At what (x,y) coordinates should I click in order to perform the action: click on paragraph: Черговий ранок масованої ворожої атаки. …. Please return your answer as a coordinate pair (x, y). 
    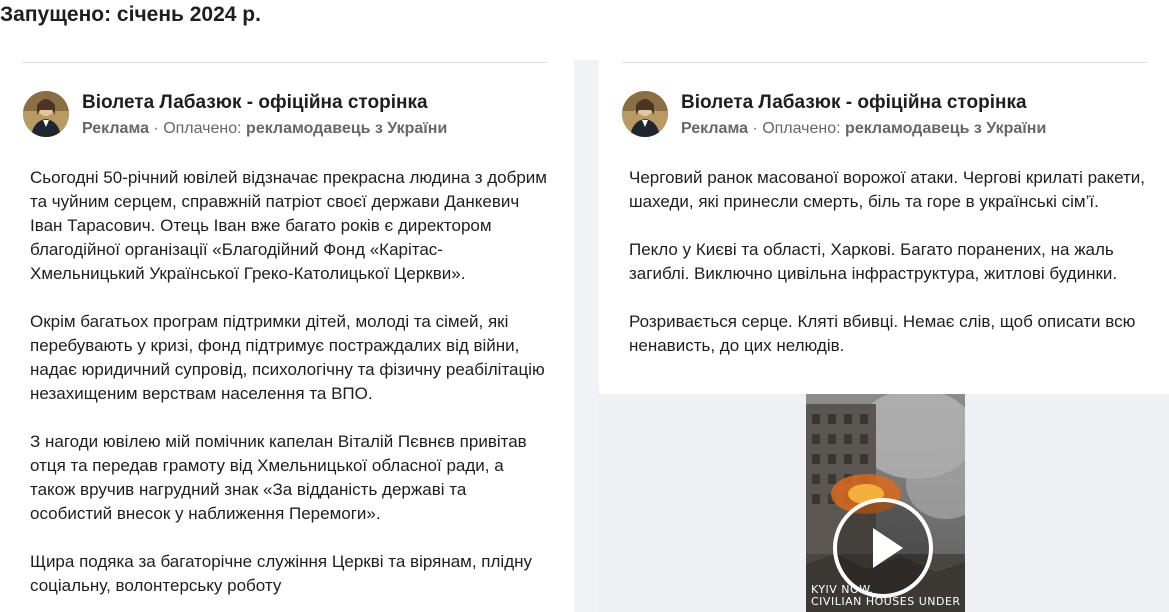
    Looking at the image, I should click on (887, 189).